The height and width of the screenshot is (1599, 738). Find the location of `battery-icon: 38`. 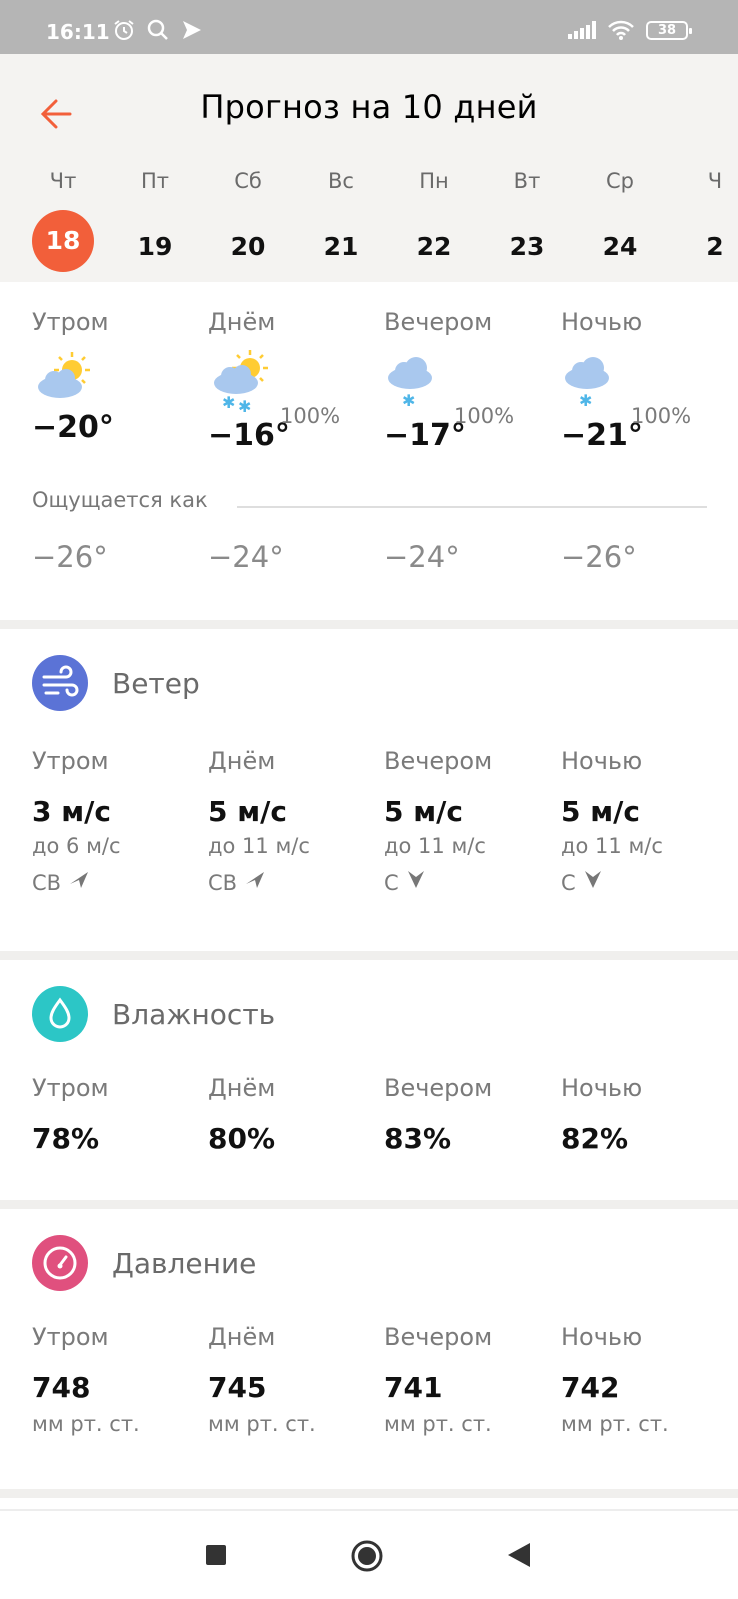

battery-icon: 38 is located at coordinates (669, 30).